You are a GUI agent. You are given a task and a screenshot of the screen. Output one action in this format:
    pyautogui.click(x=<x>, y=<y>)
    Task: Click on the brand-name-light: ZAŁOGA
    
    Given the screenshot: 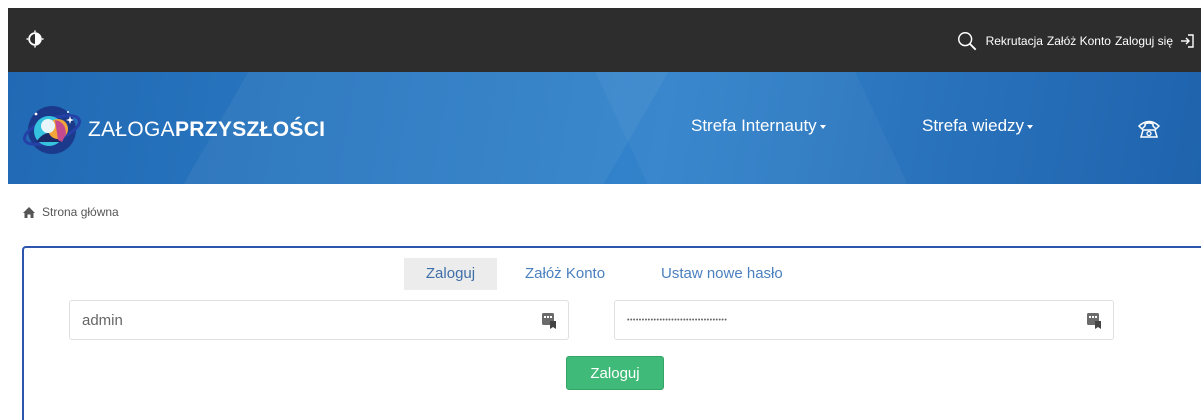 What is the action you would take?
    pyautogui.click(x=131, y=129)
    